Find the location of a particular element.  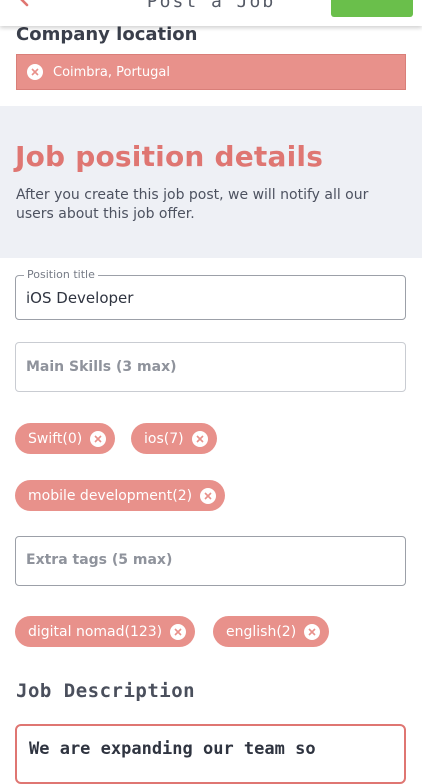

extra-tag: english(2) is located at coordinates (271, 631).